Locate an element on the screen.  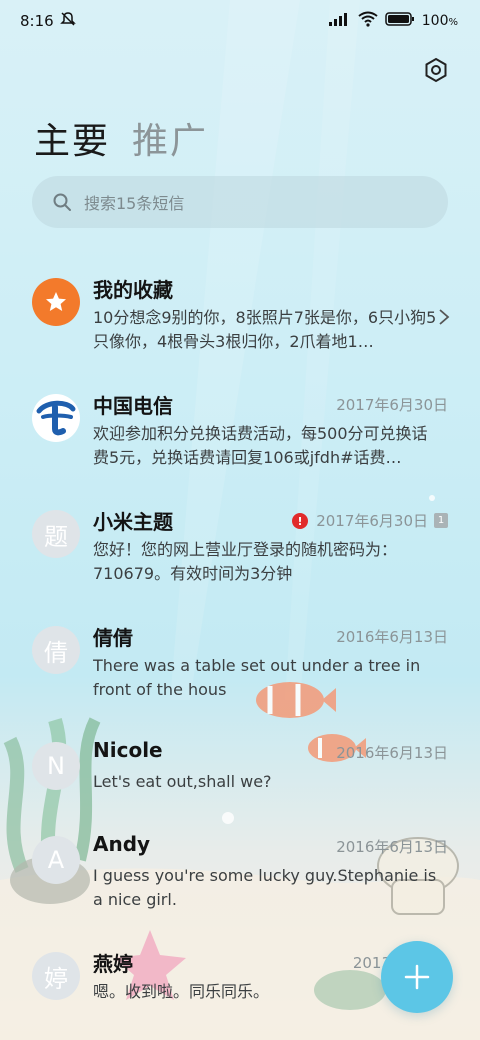
battery-level: 100 is located at coordinates (435, 21).